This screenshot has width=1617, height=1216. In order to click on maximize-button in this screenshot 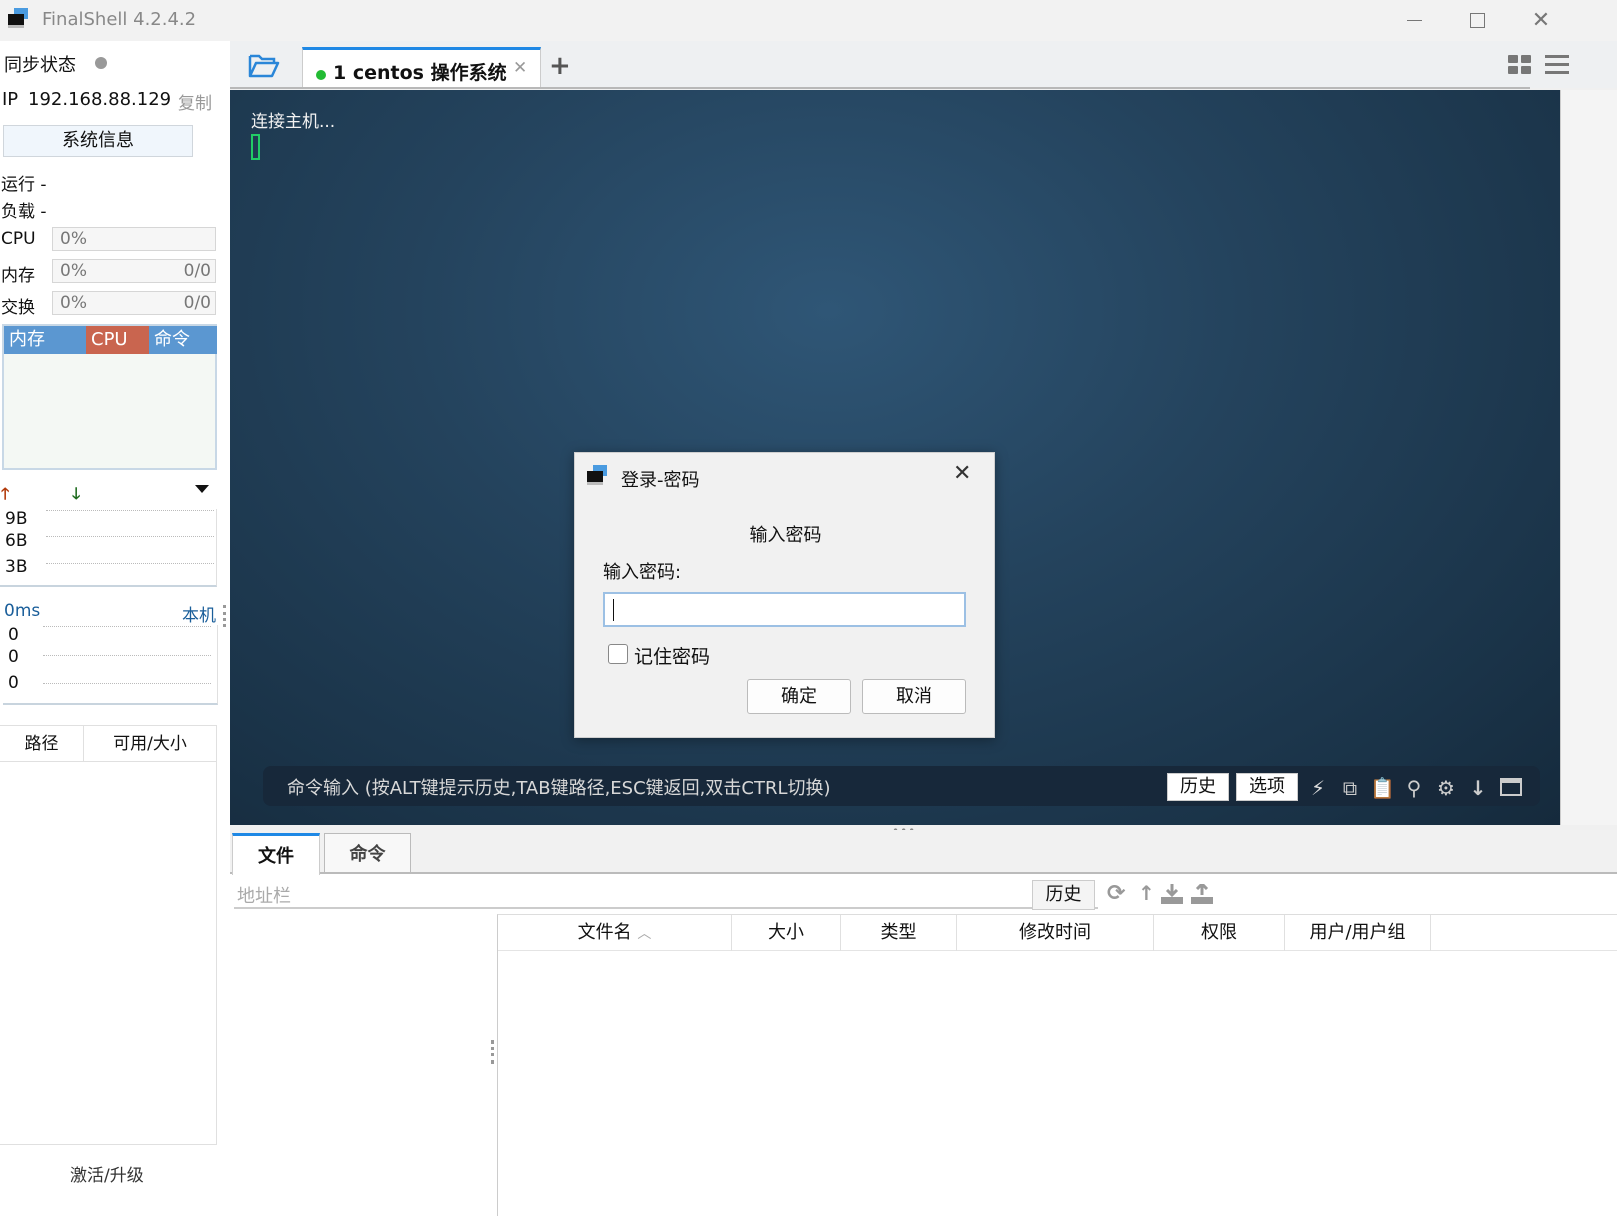, I will do `click(1477, 20)`.